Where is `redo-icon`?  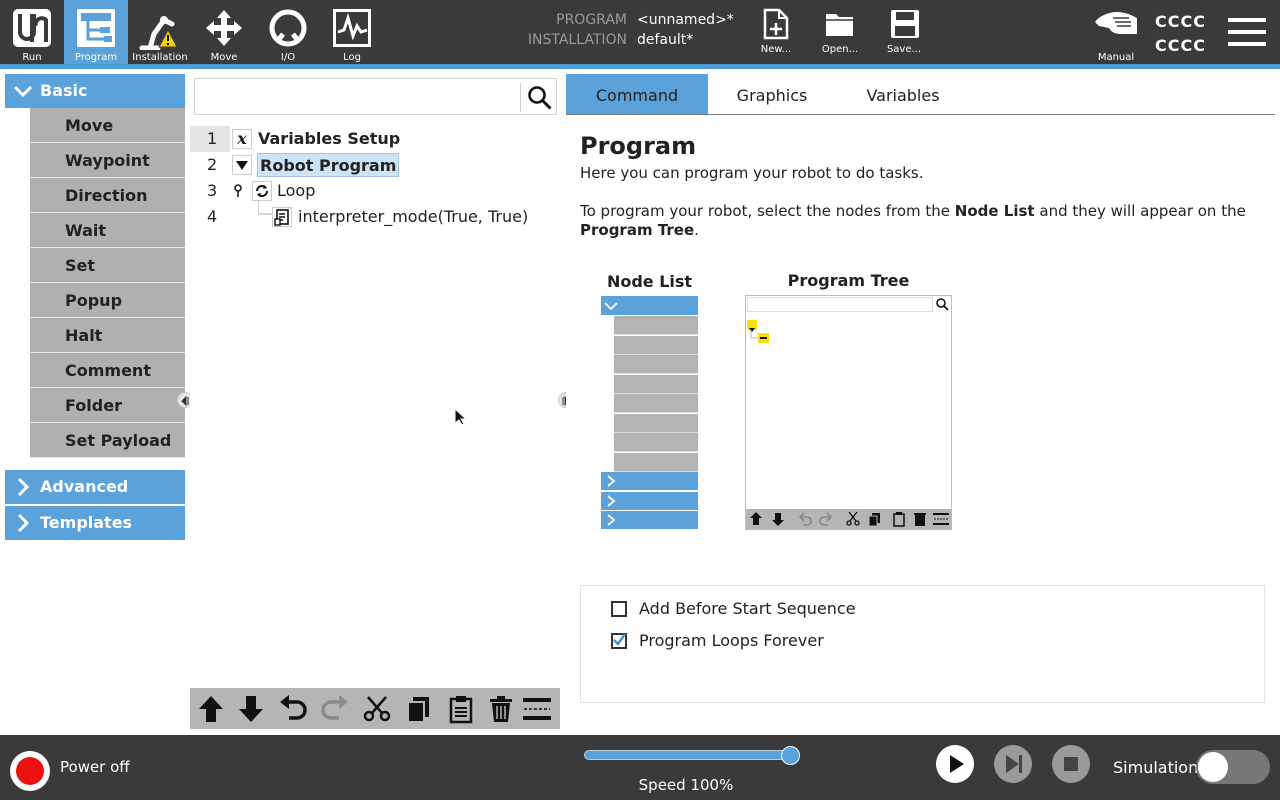
redo-icon is located at coordinates (335, 709).